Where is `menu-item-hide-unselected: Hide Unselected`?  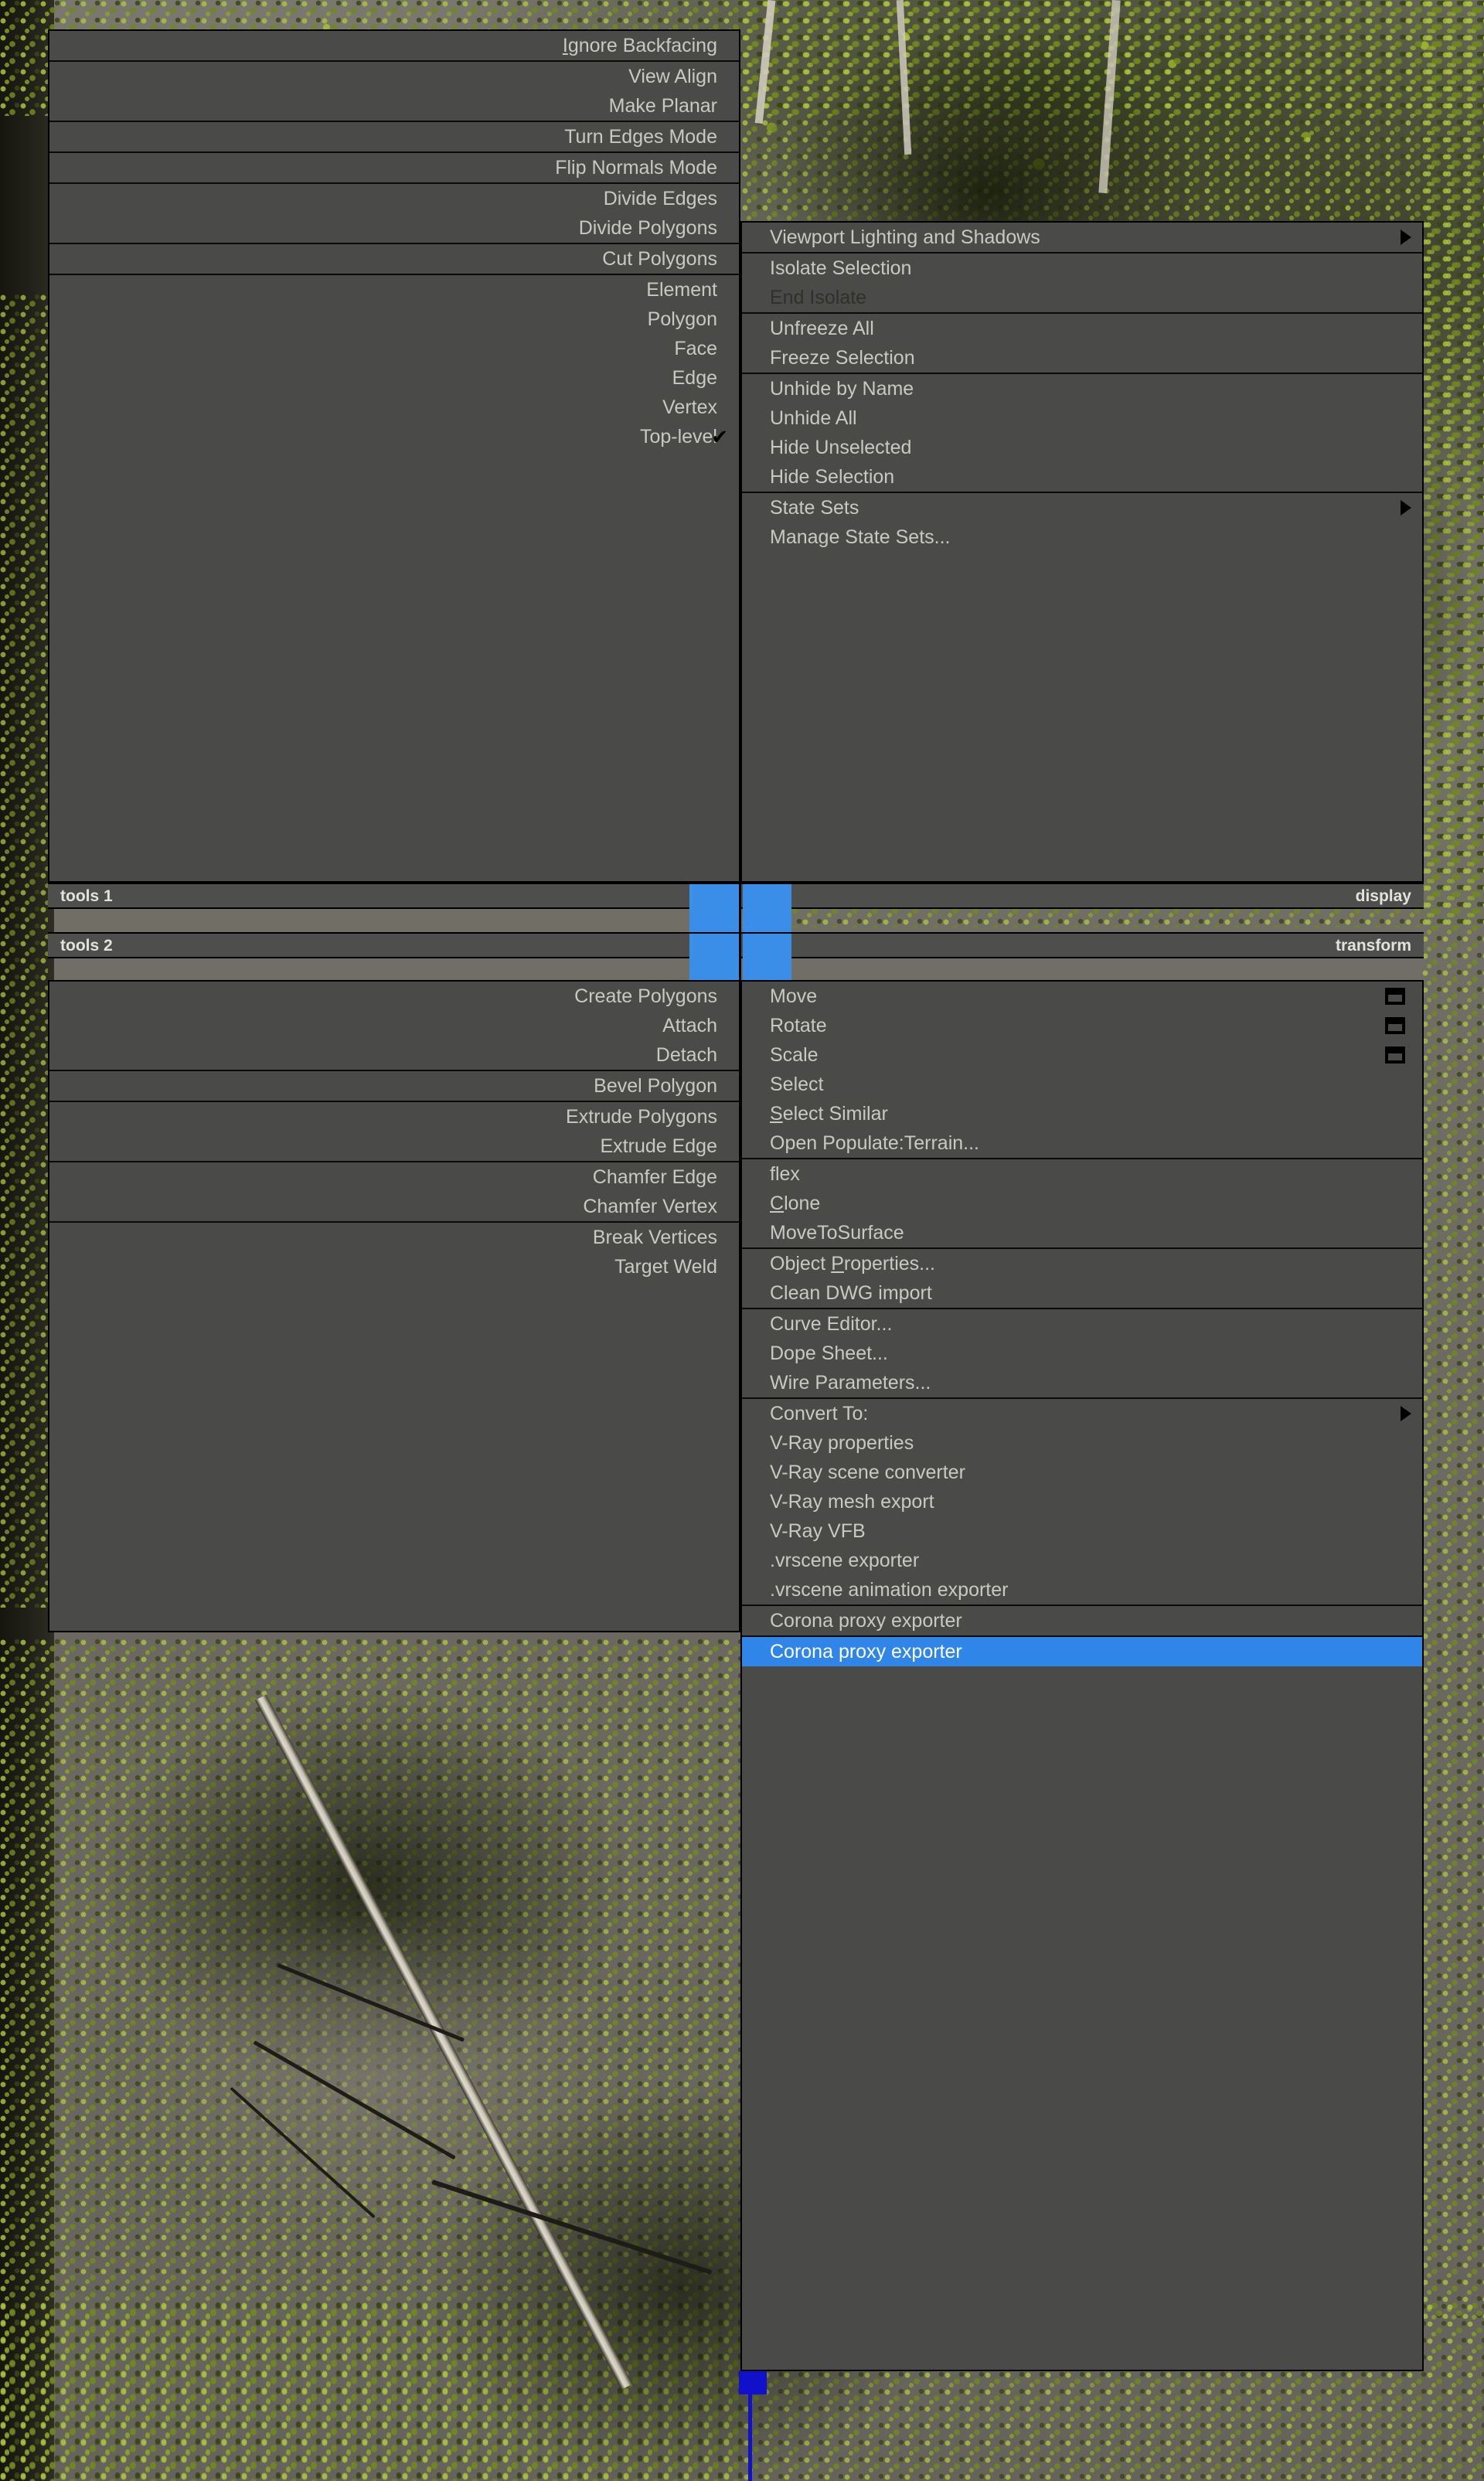
menu-item-hide-unselected: Hide Unselected is located at coordinates (1082, 448).